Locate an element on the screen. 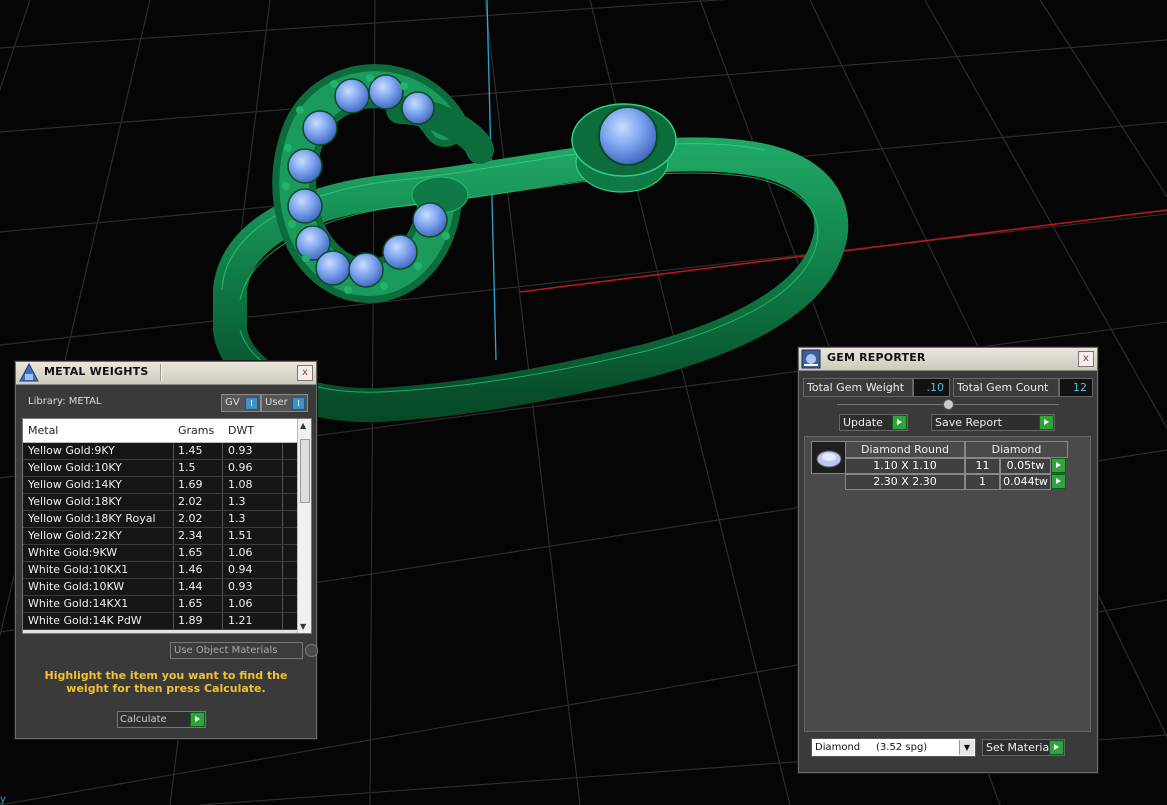 This screenshot has width=1167, height=805. gv-toggle-indicator: I is located at coordinates (251, 403).